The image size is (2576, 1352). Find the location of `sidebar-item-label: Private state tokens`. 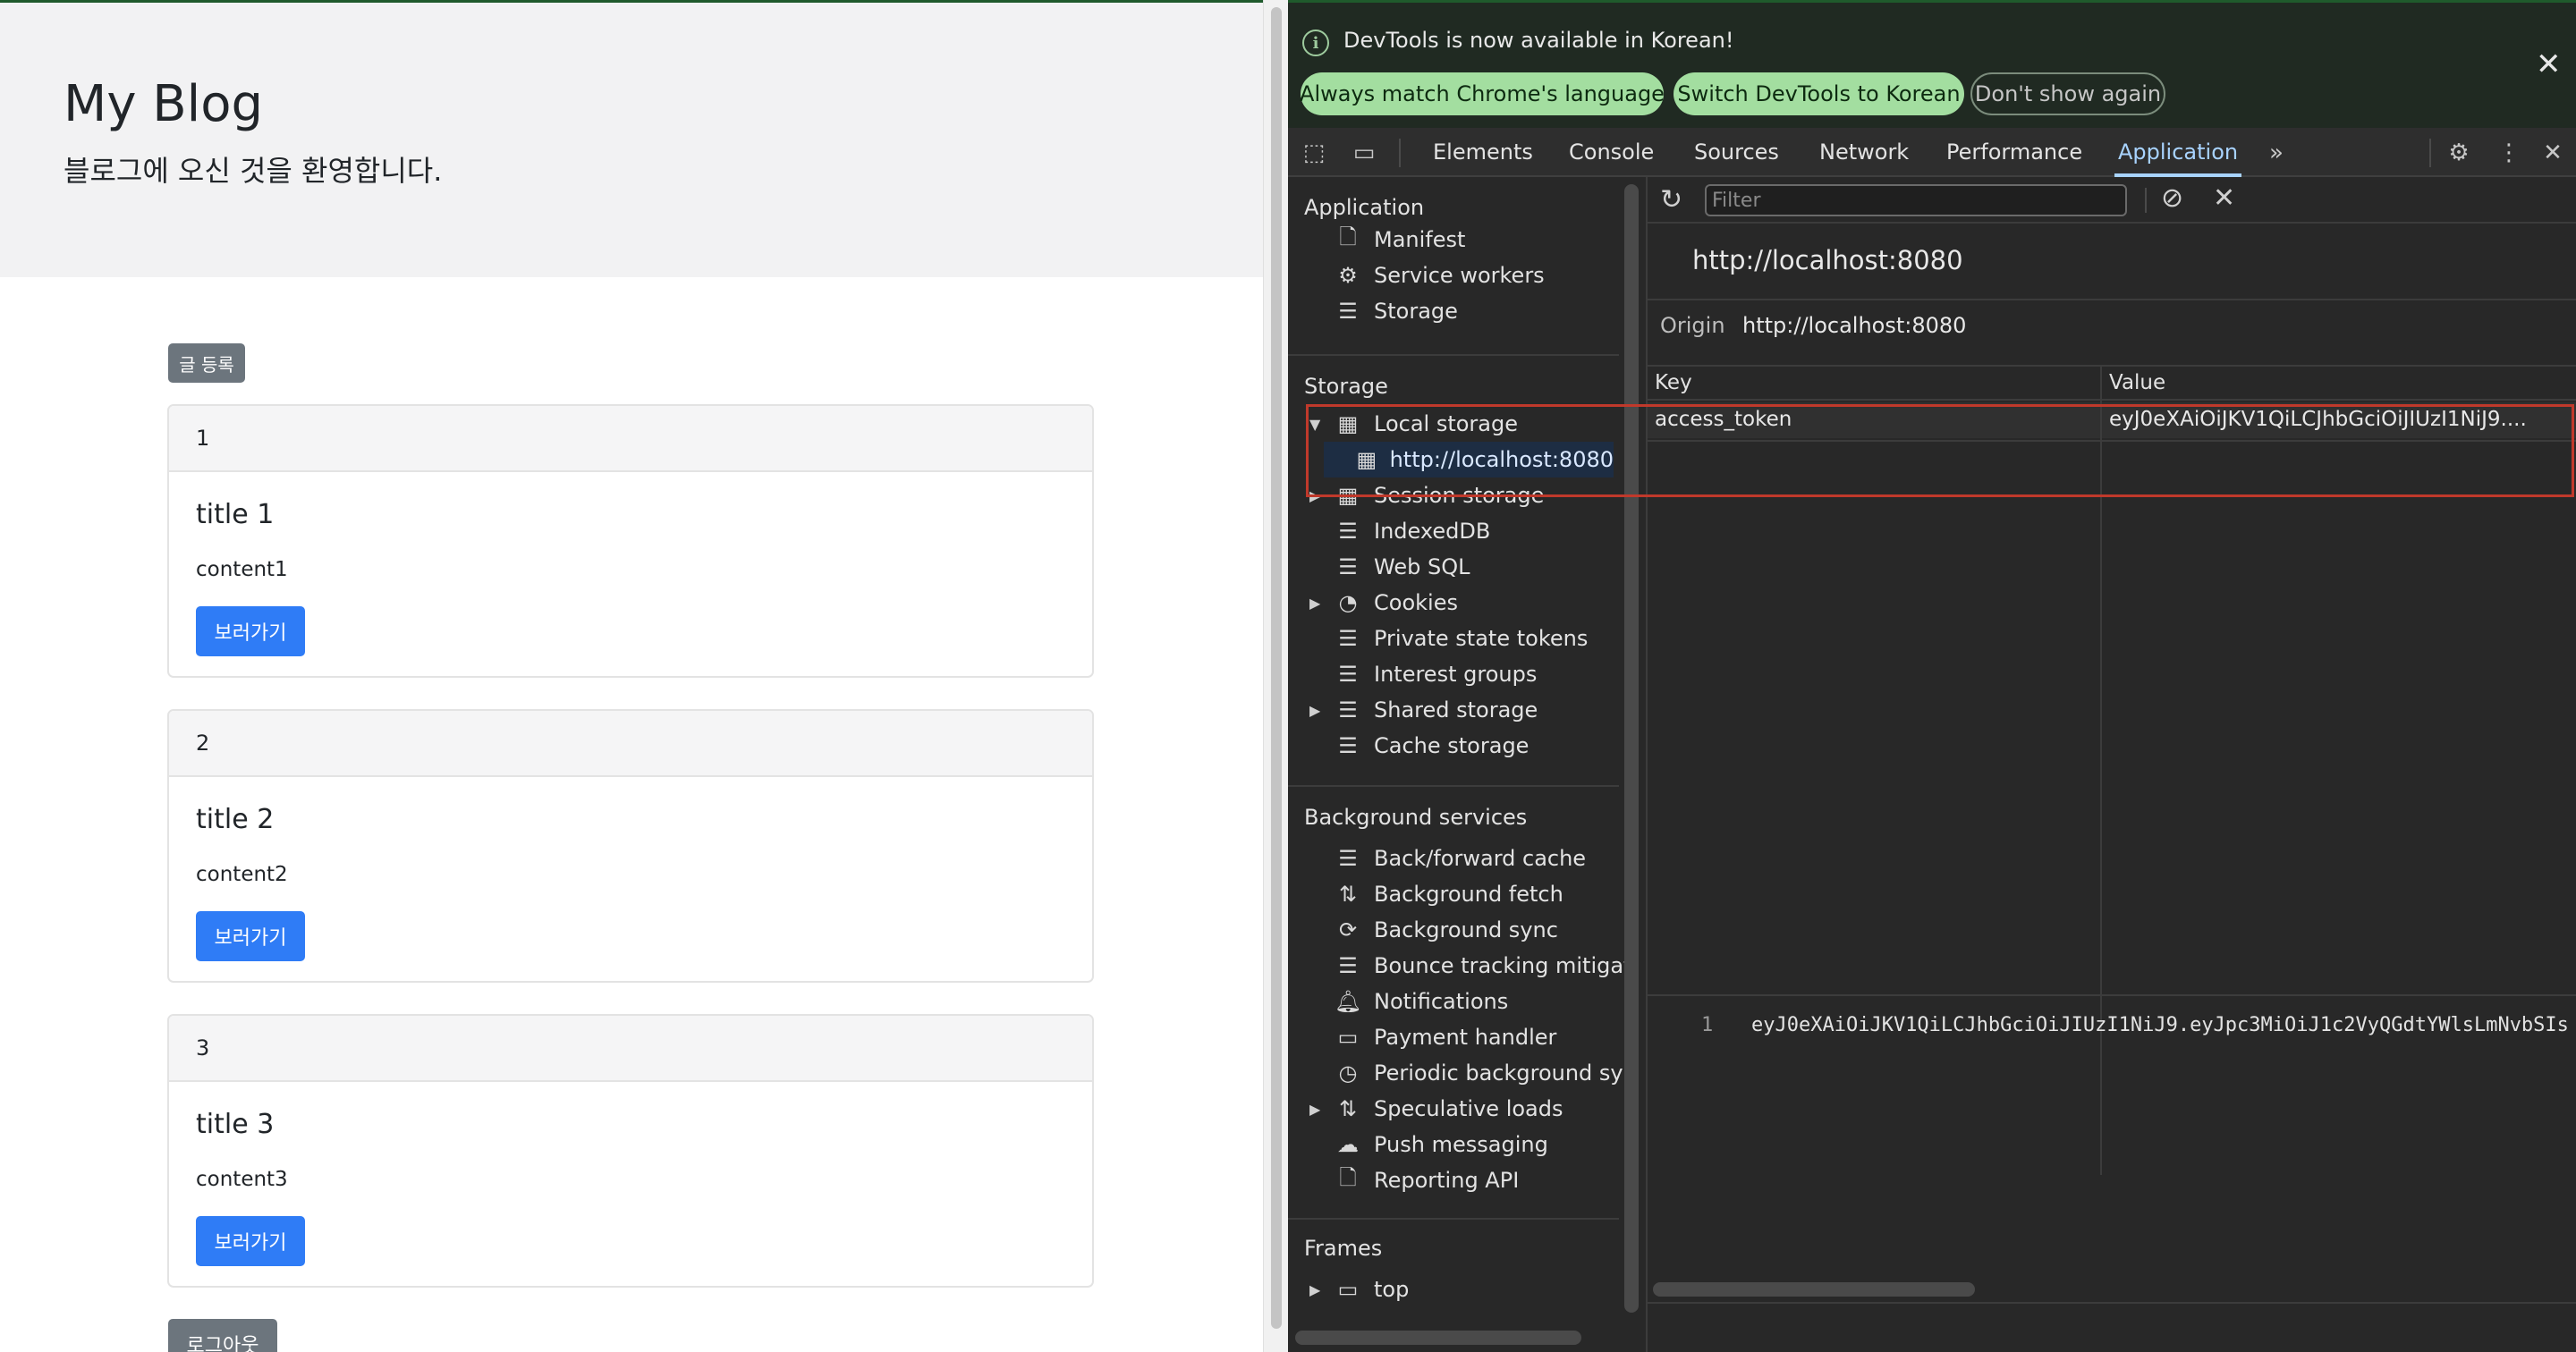

sidebar-item-label: Private state tokens is located at coordinates (1481, 638).